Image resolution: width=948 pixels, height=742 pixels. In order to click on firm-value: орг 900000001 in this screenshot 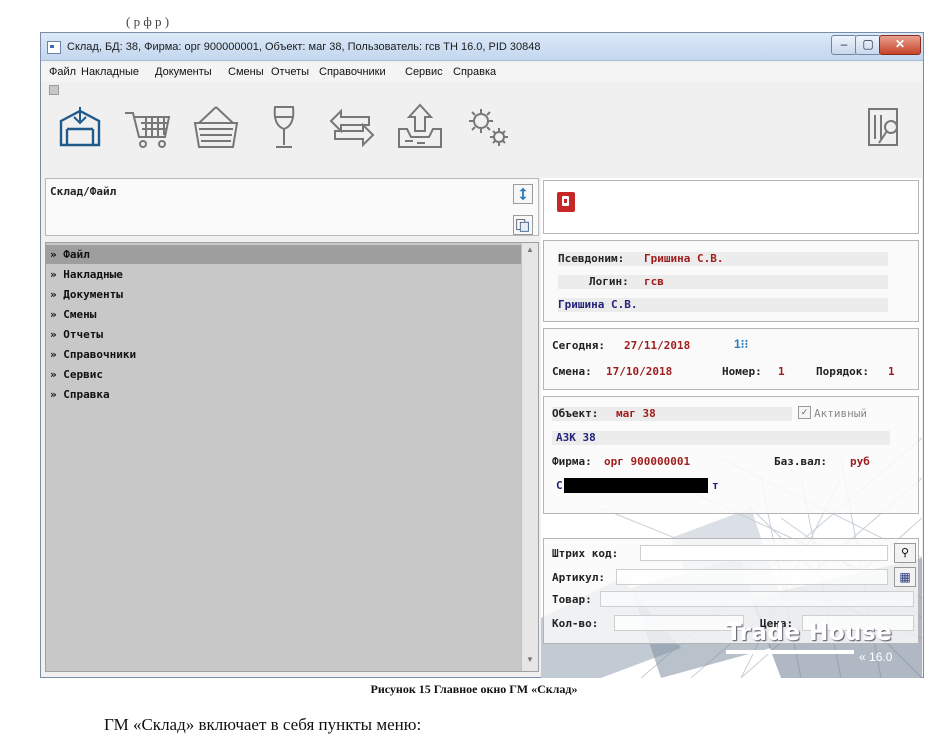, I will do `click(647, 461)`.